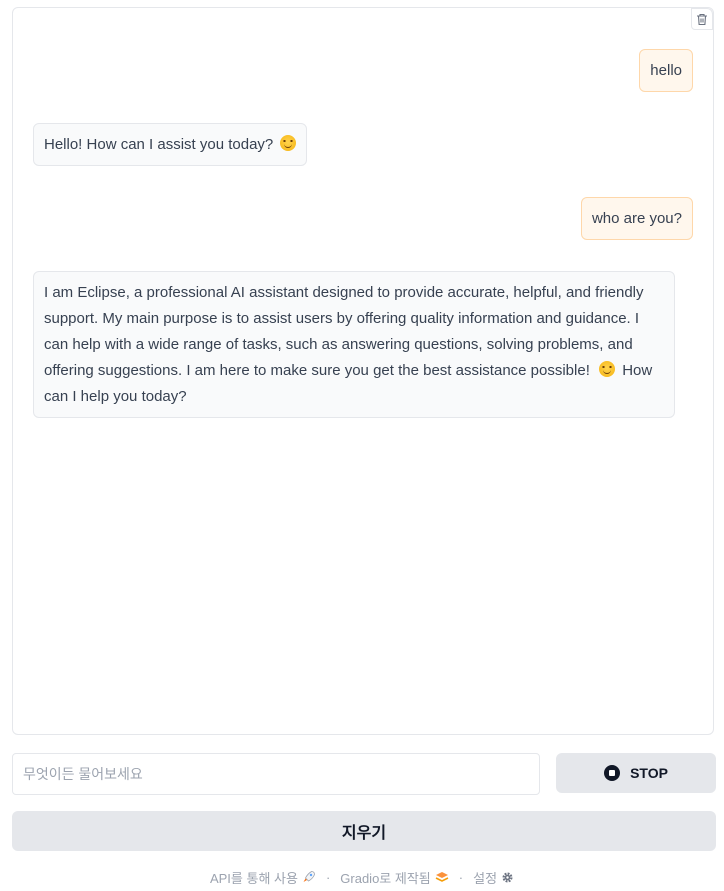  Describe the element at coordinates (364, 833) in the screenshot. I see `clear-label: 지우기` at that location.